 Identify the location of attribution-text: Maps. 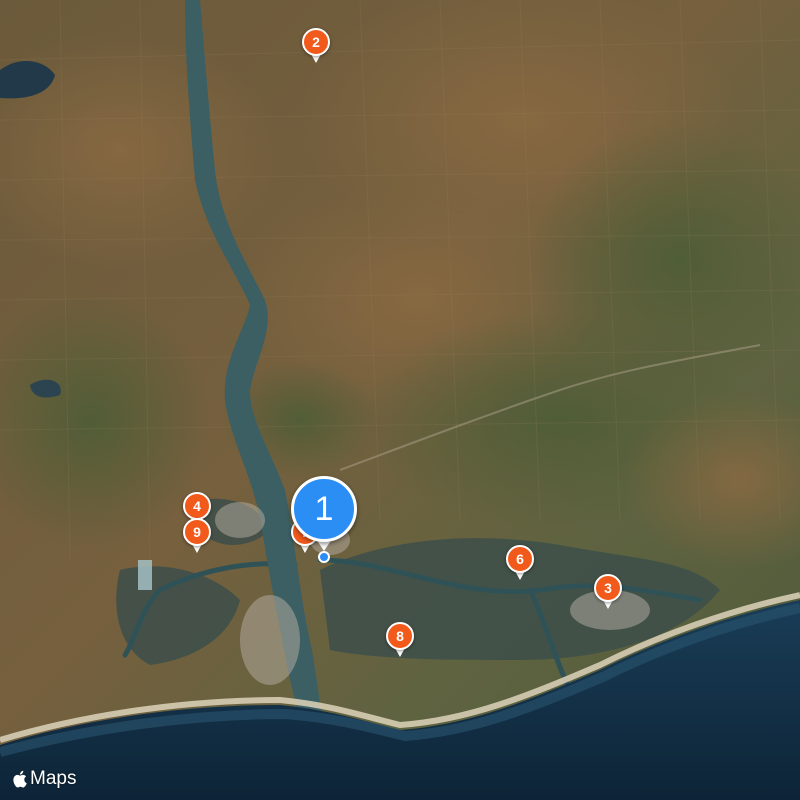
(53, 778).